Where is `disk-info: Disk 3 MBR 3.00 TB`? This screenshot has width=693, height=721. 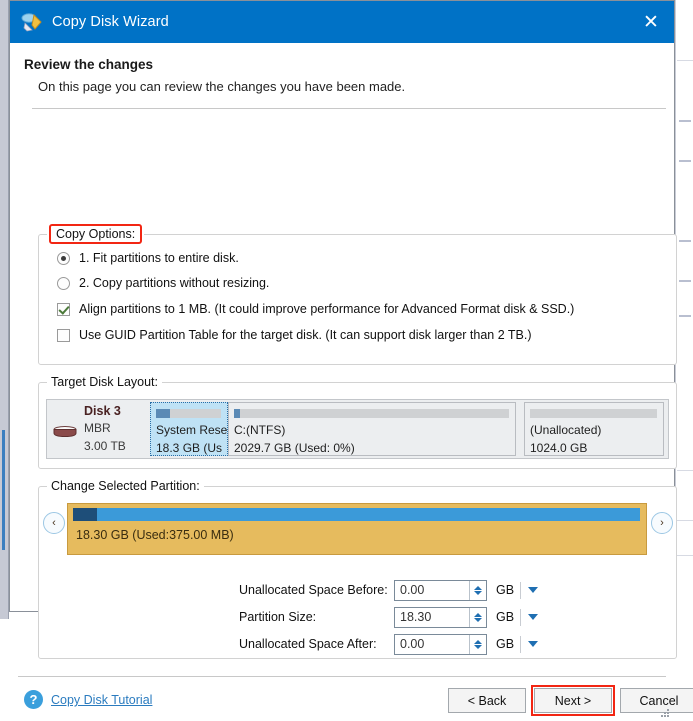 disk-info: Disk 3 MBR 3.00 TB is located at coordinates (98, 429).